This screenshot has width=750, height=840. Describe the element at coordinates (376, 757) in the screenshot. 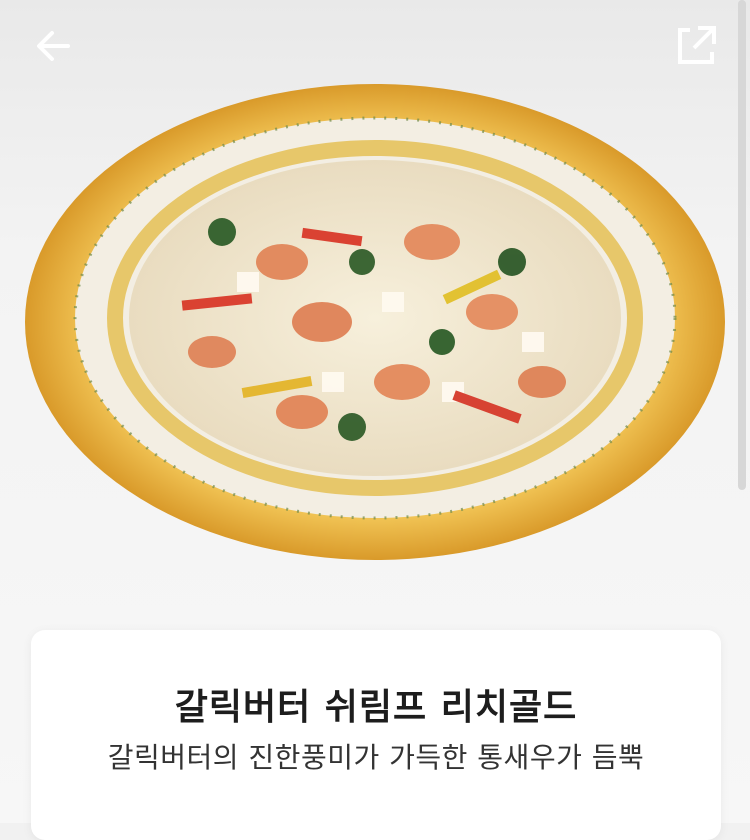

I see `product-description: 갈릭버터의 진한풍미가 가득한 통새우가 듬뿍` at that location.